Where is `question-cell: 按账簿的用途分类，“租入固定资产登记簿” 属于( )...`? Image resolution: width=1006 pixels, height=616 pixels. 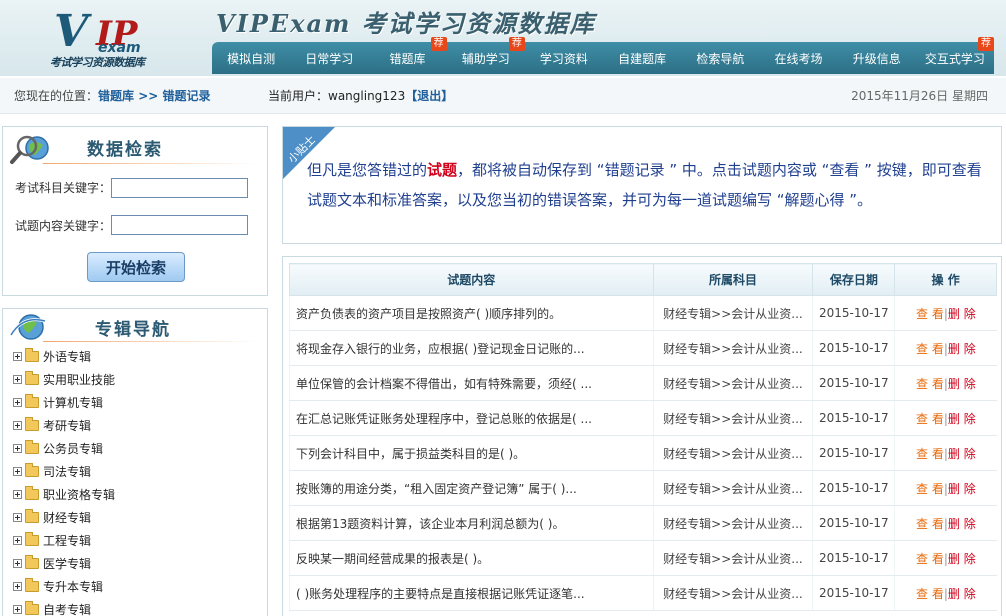 question-cell: 按账簿的用途分类，“租入固定资产登记簿” 属于( )... is located at coordinates (471, 488).